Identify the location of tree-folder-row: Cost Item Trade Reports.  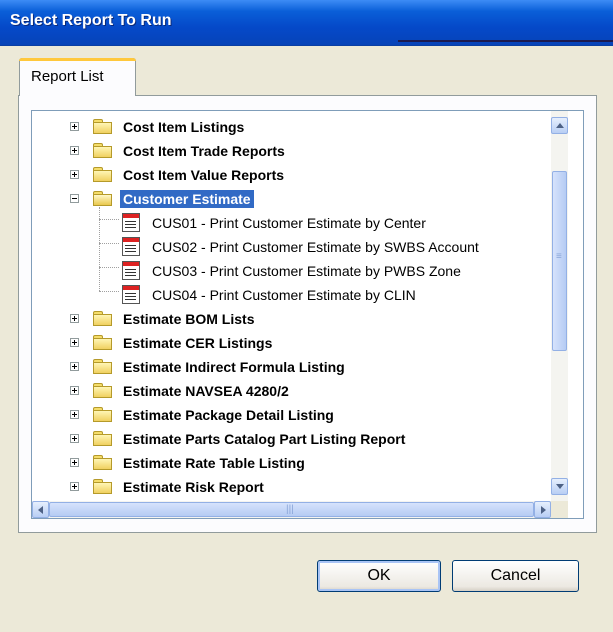
(292, 151).